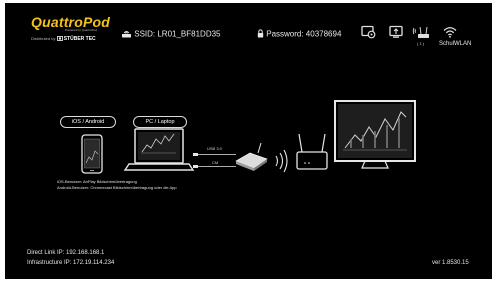 This screenshot has width=497, height=282. I want to click on wireless-signal-icon, so click(281, 161).